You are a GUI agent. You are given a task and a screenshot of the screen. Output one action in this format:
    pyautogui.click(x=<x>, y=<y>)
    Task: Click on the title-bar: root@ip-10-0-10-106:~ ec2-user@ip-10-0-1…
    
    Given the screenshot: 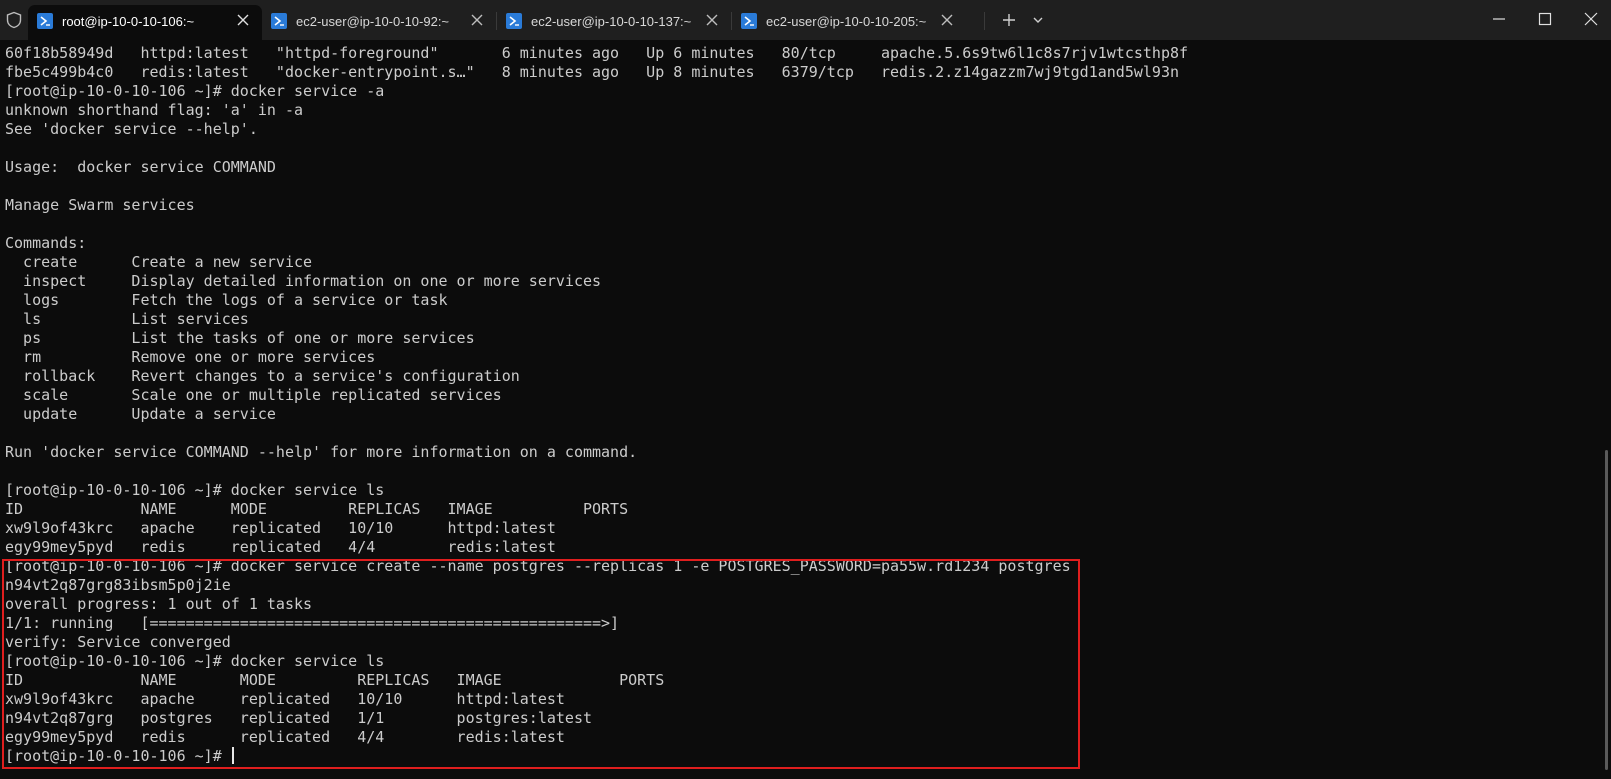 What is the action you would take?
    pyautogui.click(x=805, y=20)
    